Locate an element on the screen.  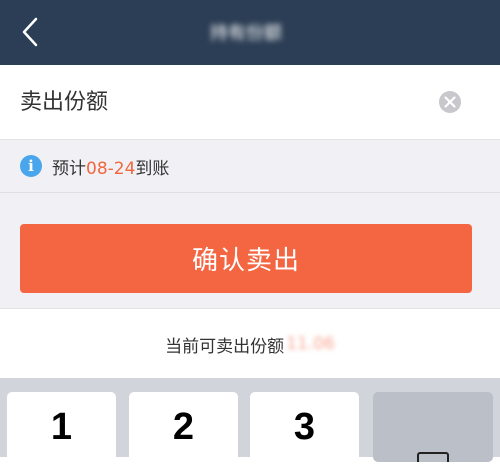
nav-header: 持有份额 is located at coordinates (250, 32).